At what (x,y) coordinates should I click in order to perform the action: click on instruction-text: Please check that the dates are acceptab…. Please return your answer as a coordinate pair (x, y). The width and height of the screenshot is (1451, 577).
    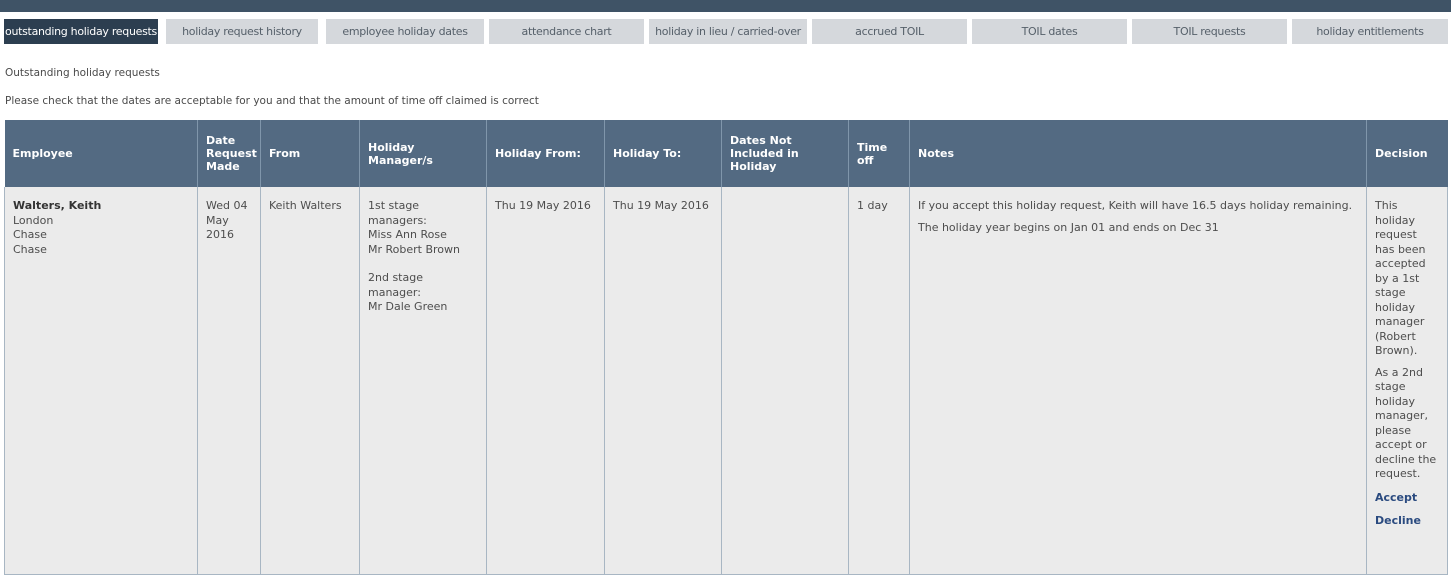
    Looking at the image, I should click on (272, 101).